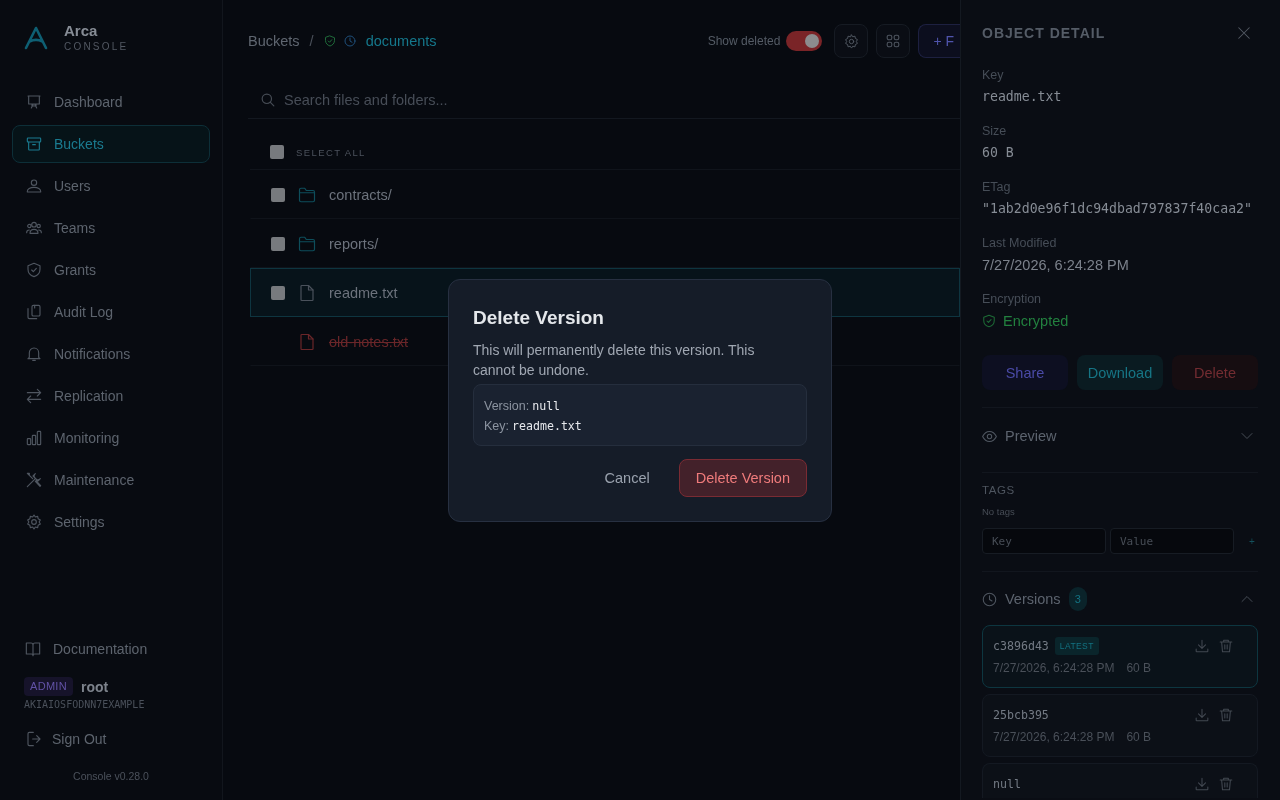 The height and width of the screenshot is (800, 1280). Describe the element at coordinates (1022, 97) in the screenshot. I see `field-value: readme.txt` at that location.